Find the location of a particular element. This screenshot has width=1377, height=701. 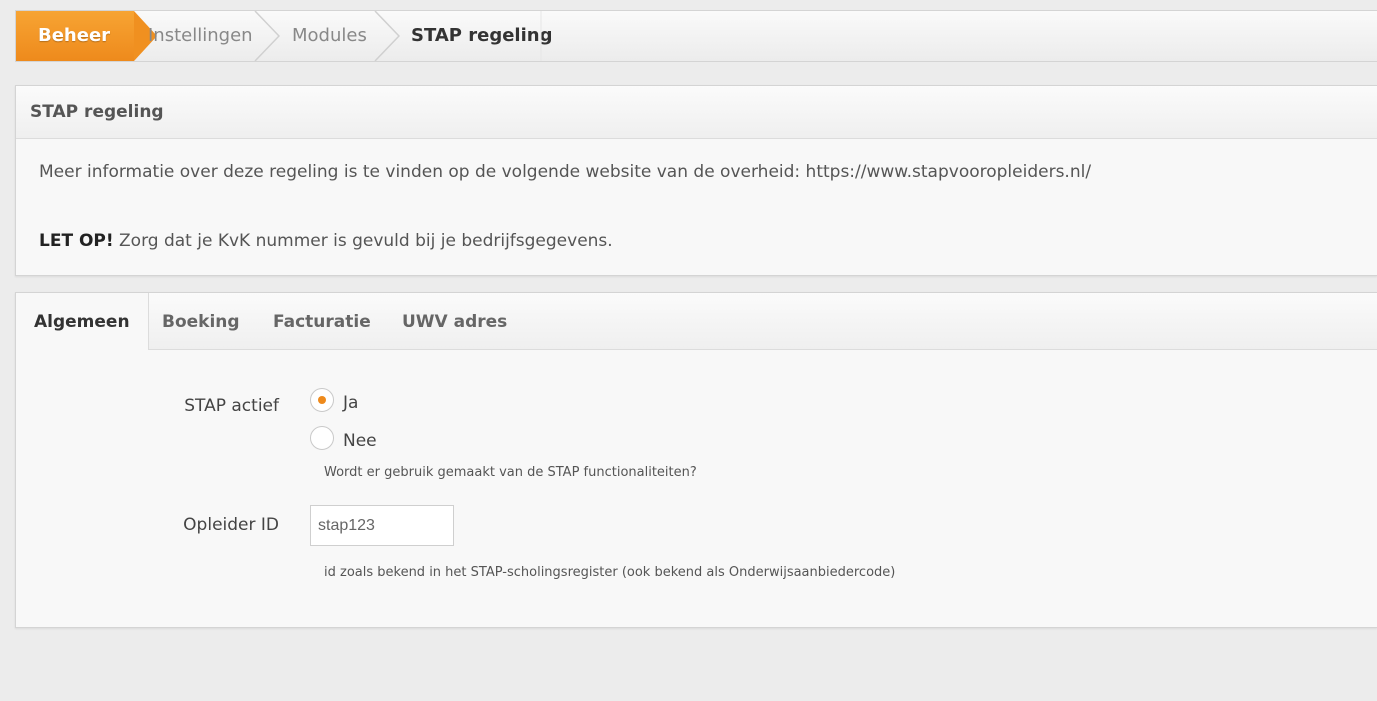

radio-nee is located at coordinates (322, 438).